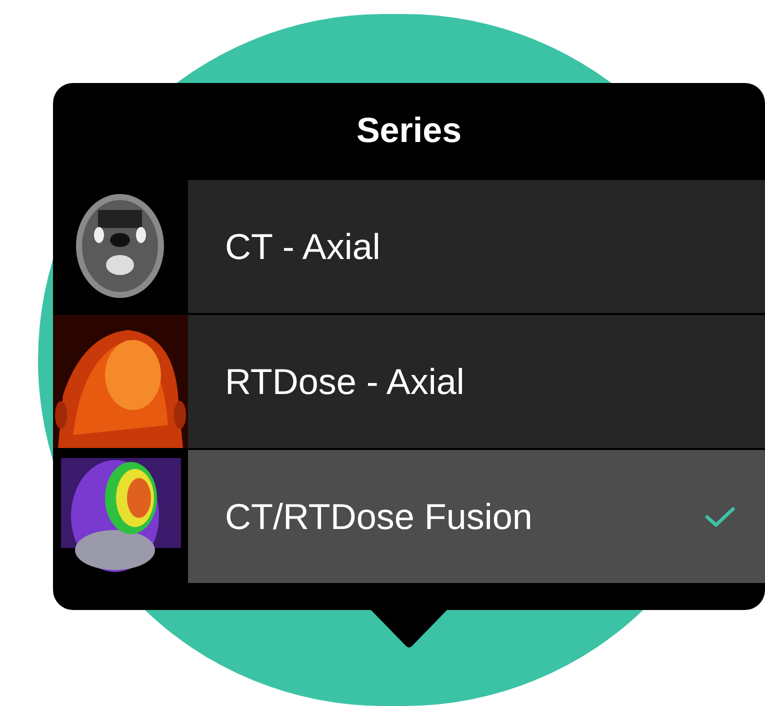 The image size is (765, 706). I want to click on series-label: CT - Axial, so click(303, 246).